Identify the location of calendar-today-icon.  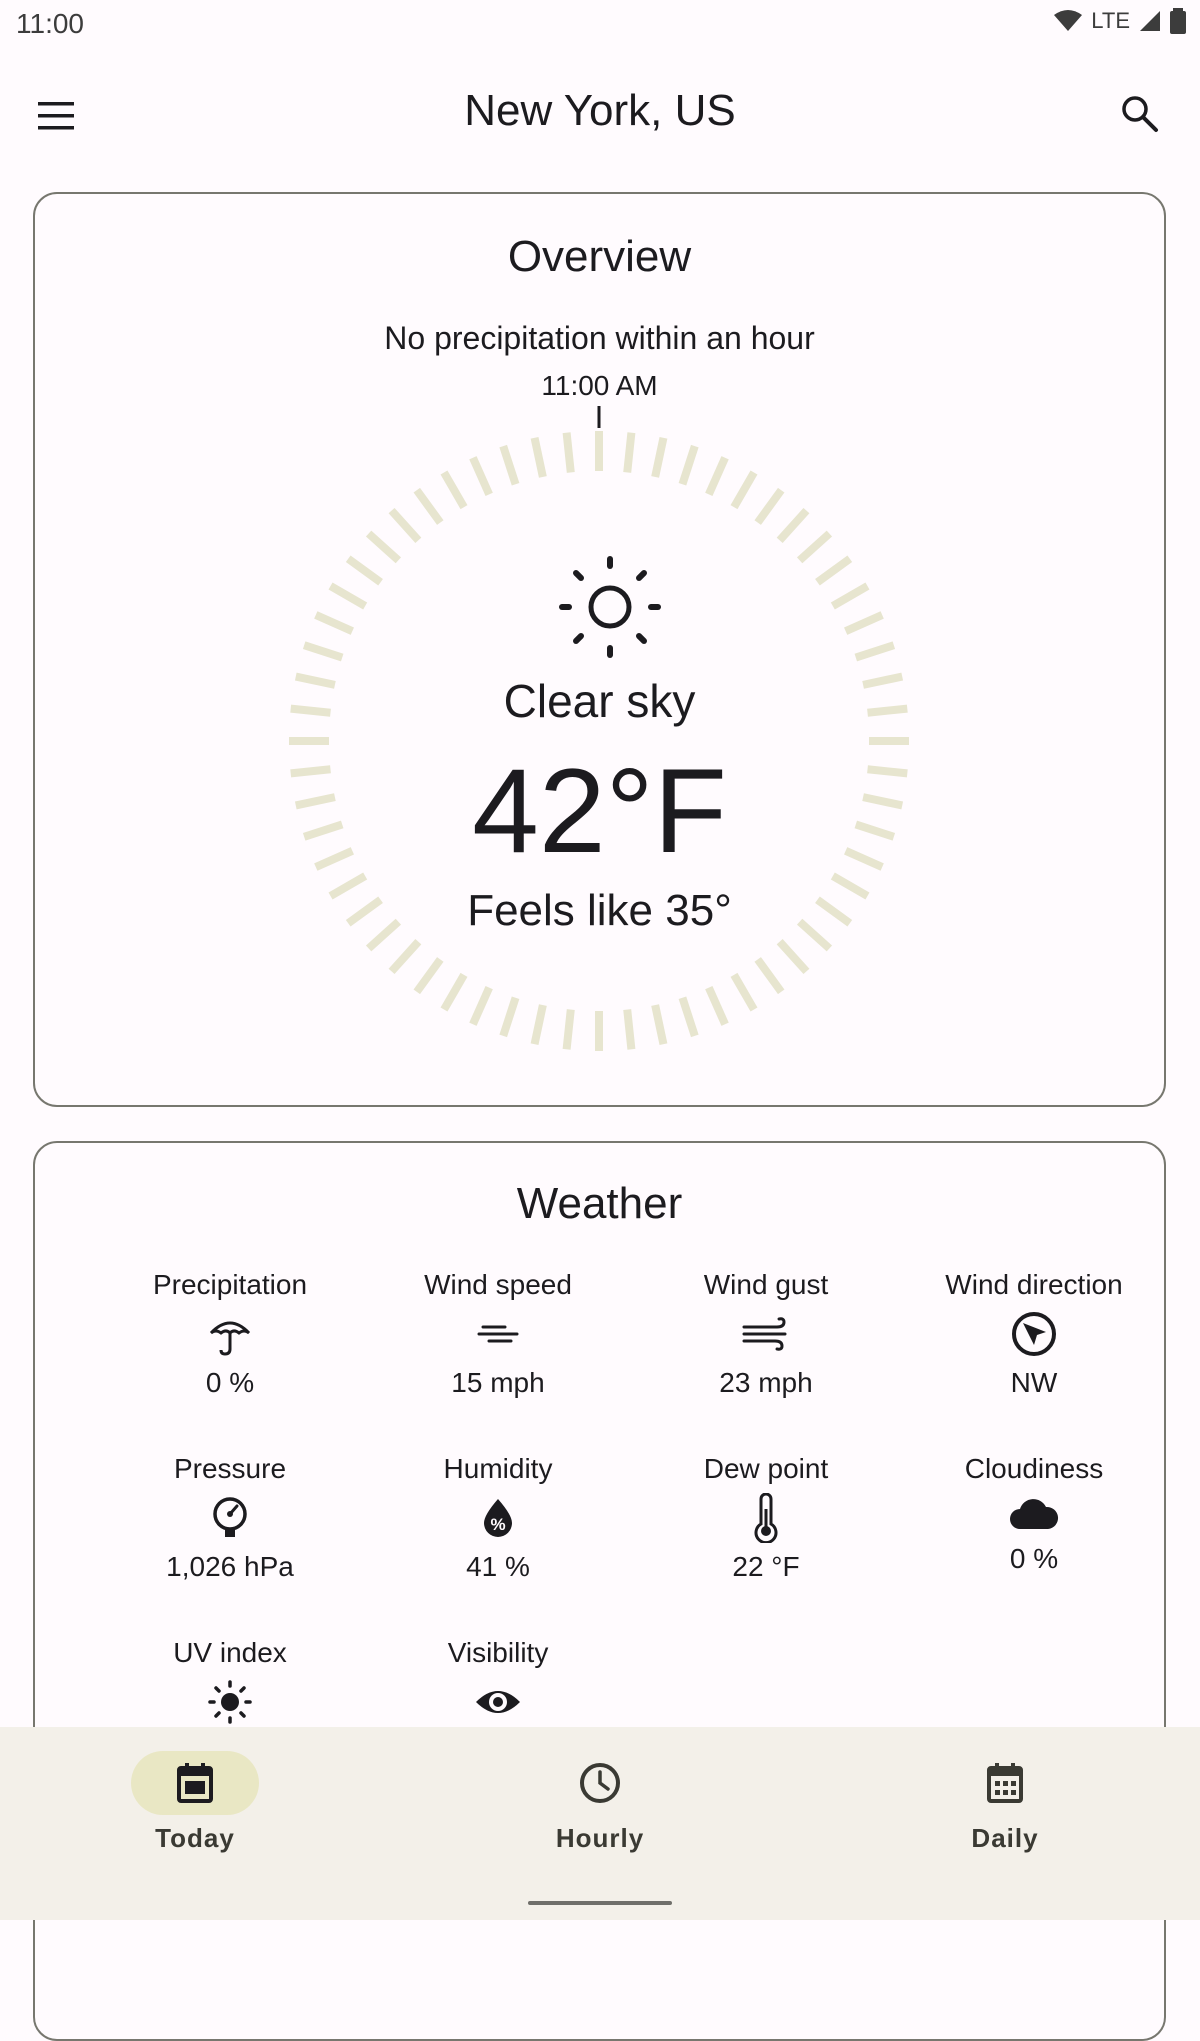
(195, 1783).